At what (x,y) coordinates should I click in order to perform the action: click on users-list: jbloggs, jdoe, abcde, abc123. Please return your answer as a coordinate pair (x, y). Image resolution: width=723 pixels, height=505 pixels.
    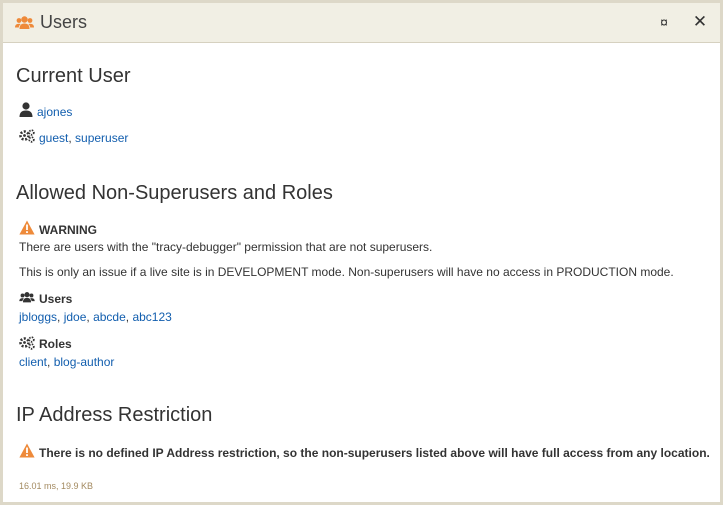
    Looking at the image, I should click on (95, 317).